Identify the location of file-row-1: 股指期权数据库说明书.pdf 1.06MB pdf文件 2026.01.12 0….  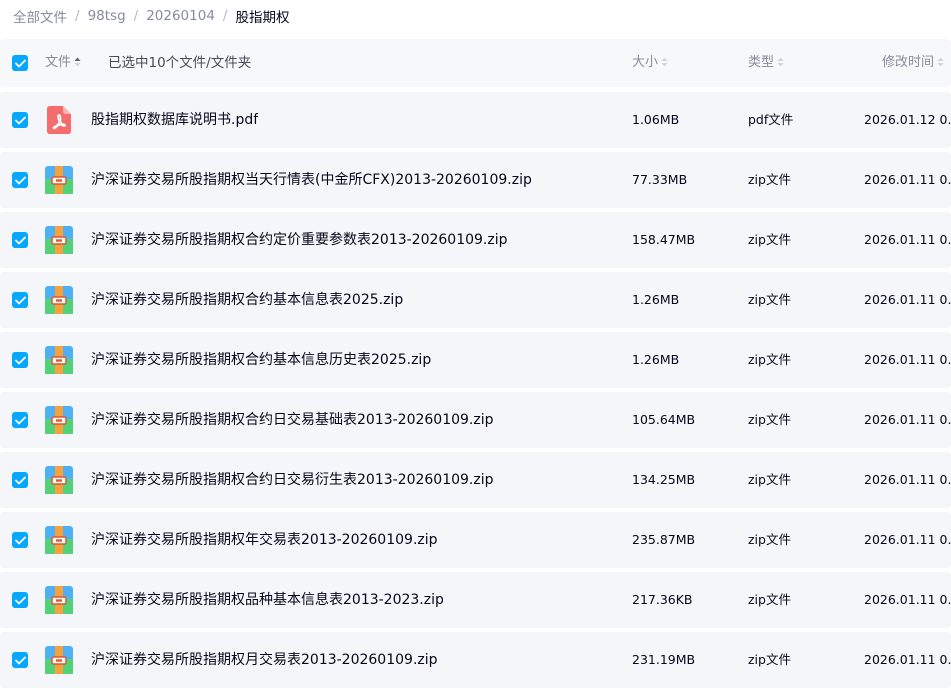
(475, 120).